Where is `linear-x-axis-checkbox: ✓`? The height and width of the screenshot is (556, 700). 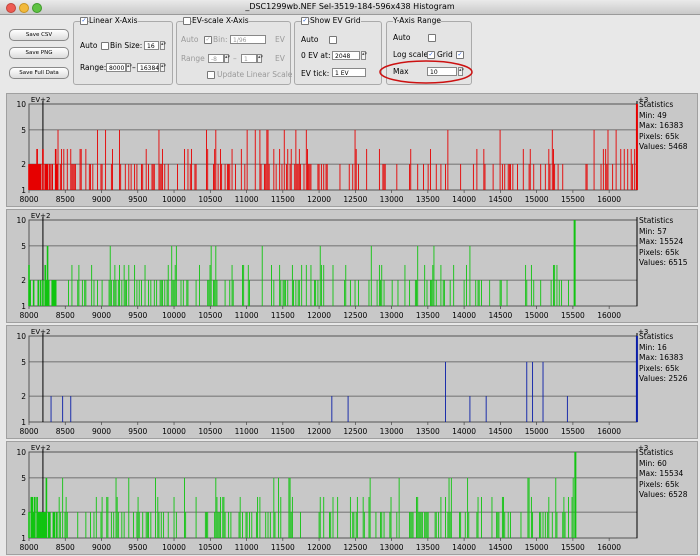
linear-x-axis-checkbox: ✓ is located at coordinates (84, 21).